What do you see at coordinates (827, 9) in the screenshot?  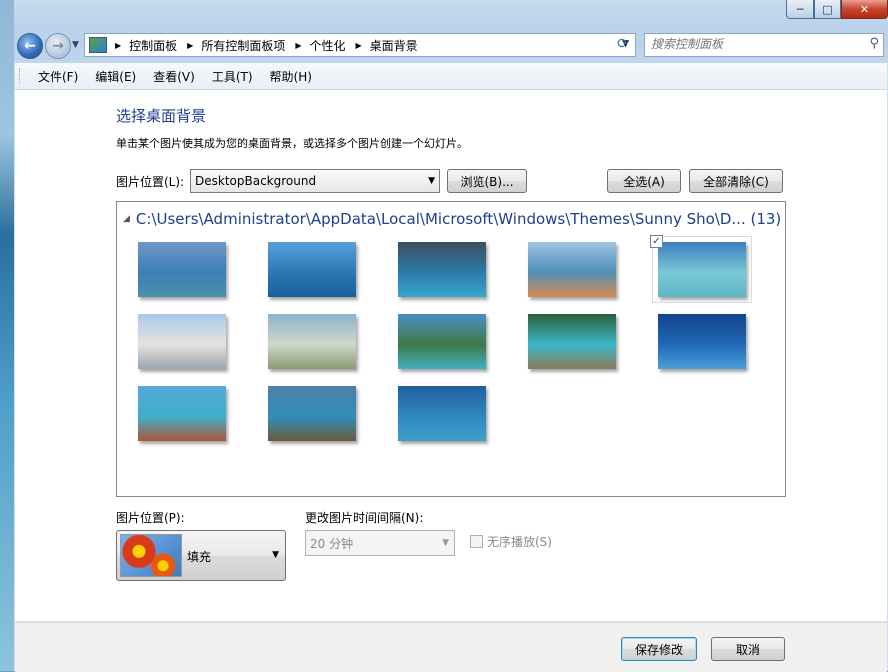 I see `maximize-button: □` at bounding box center [827, 9].